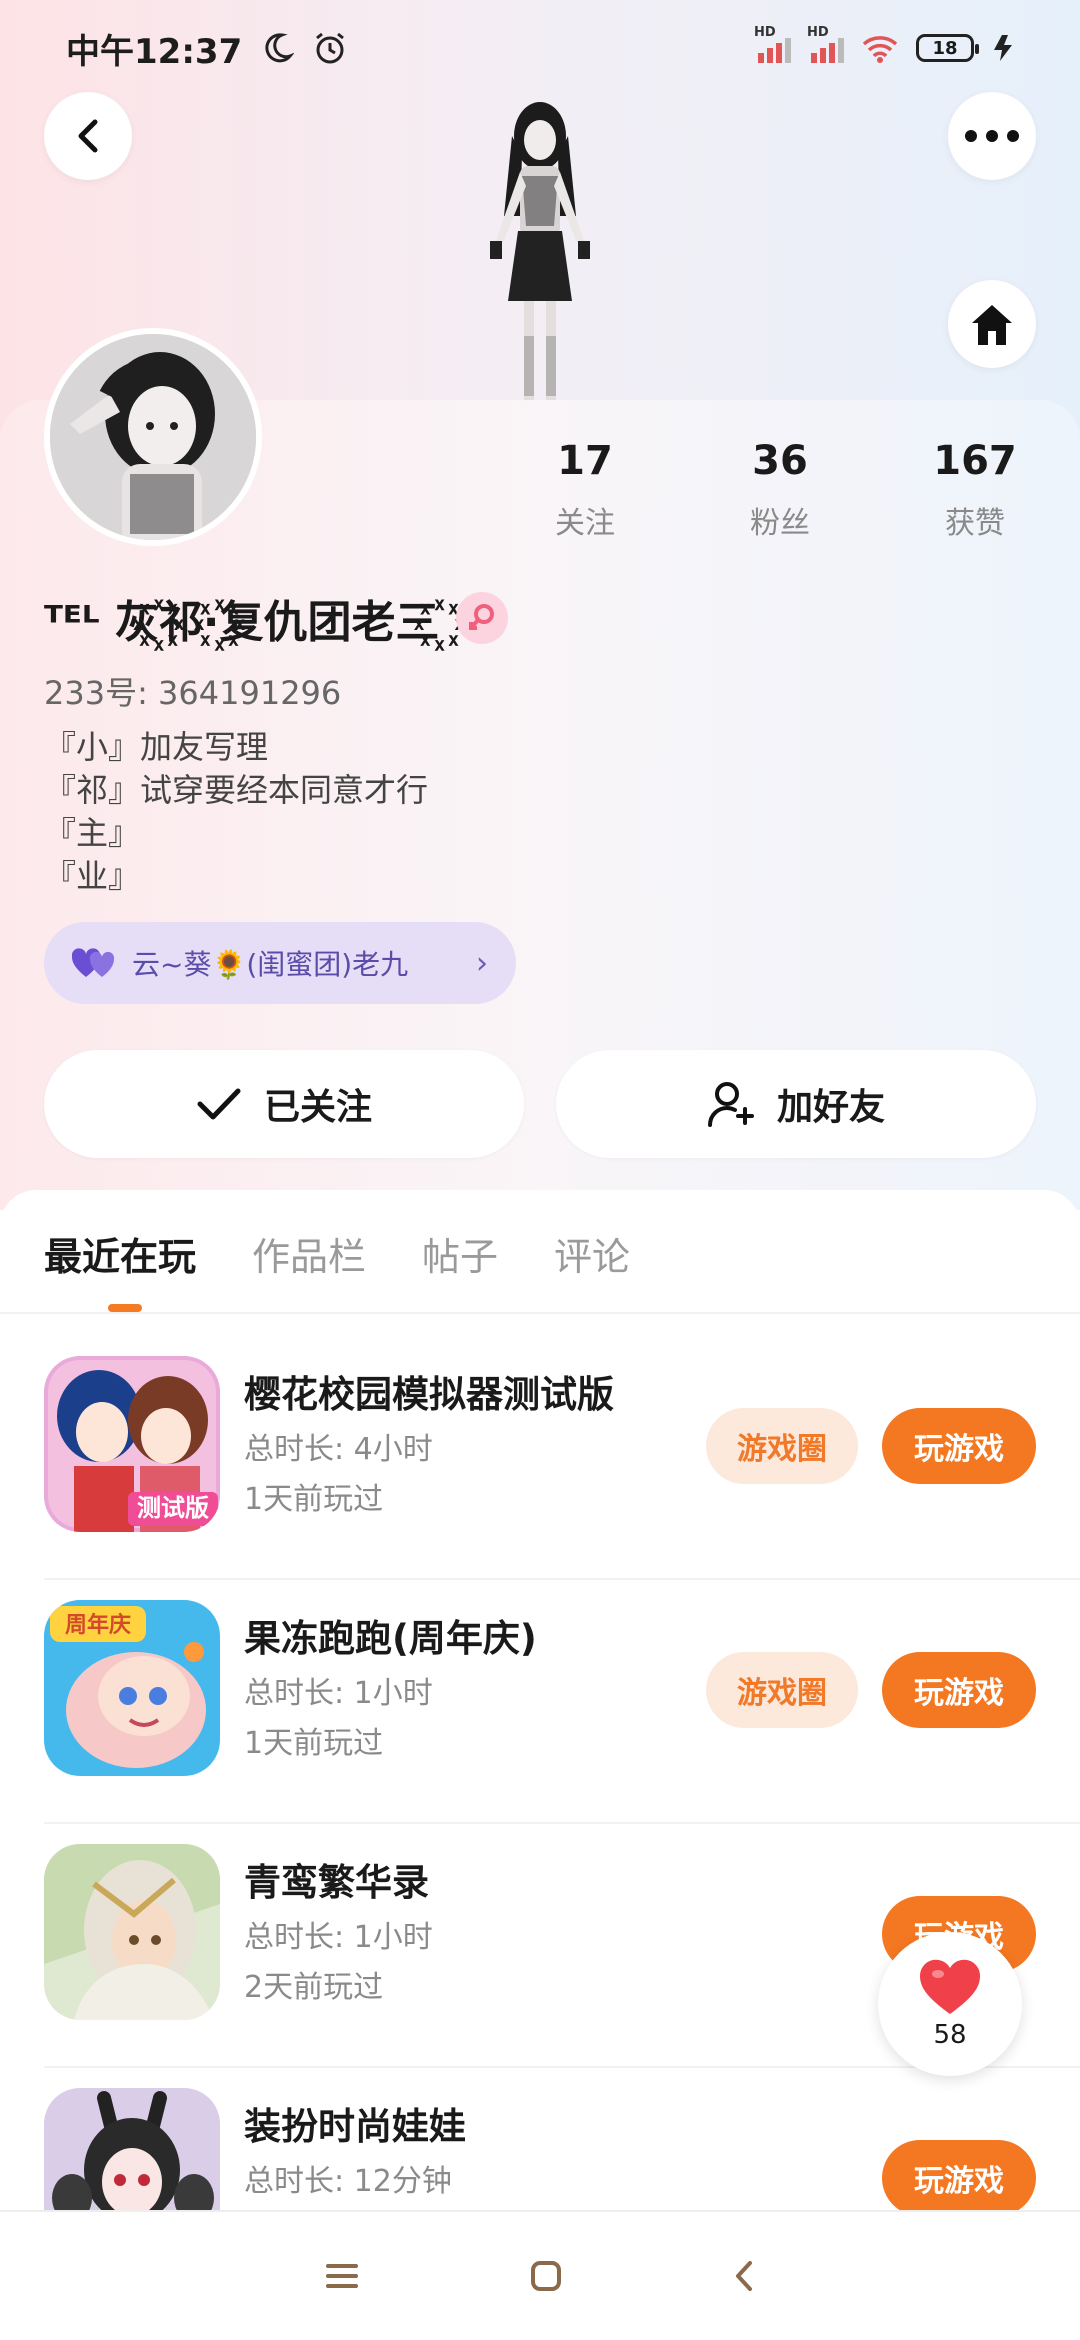 This screenshot has width=1080, height=2340. I want to click on signal-1-icon: HD, so click(772, 44).